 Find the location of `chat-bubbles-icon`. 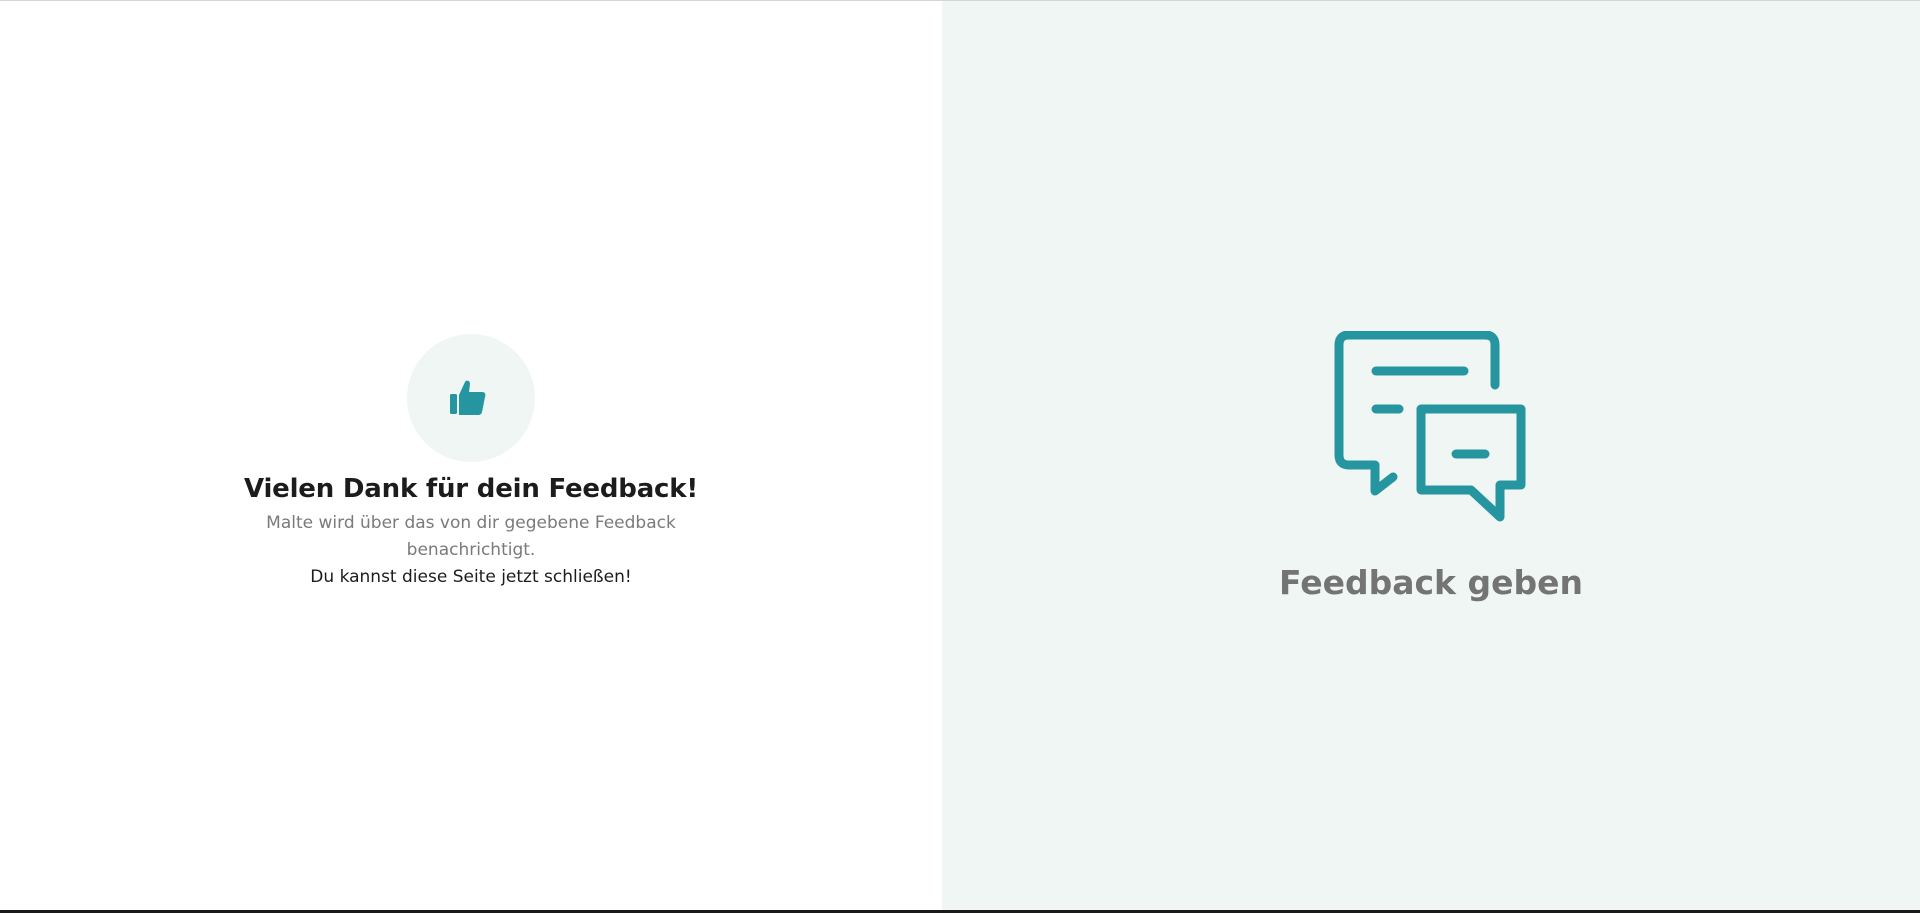

chat-bubbles-icon is located at coordinates (1430, 426).